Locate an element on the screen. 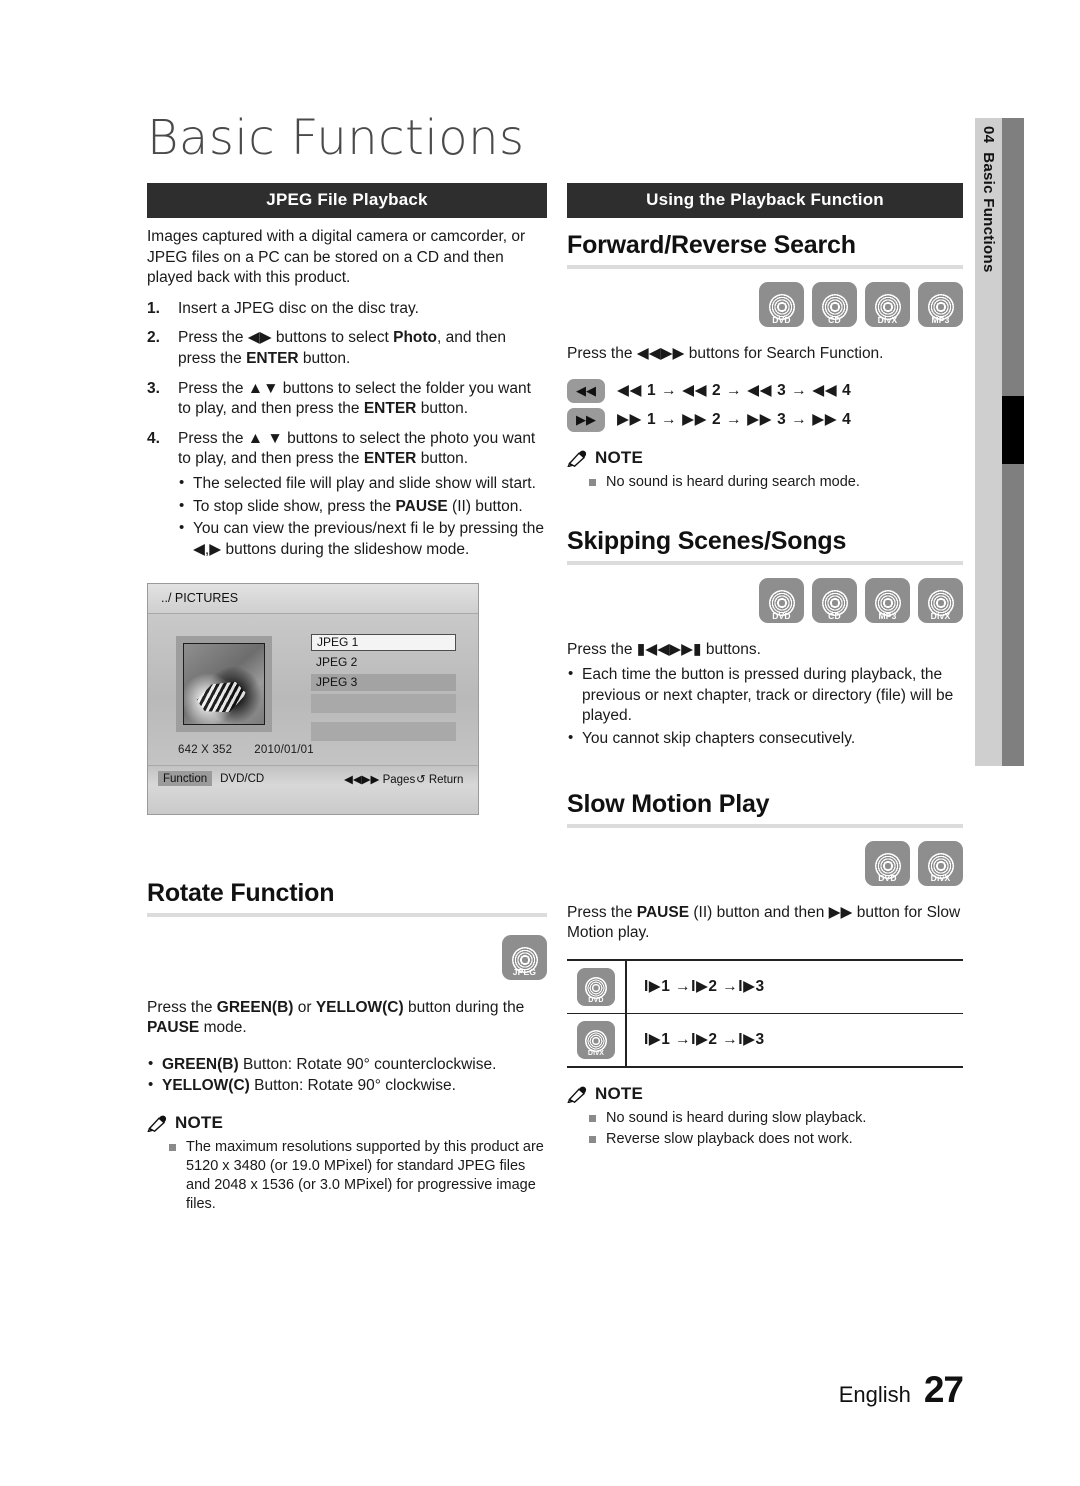 Image resolution: width=1080 pixels, height=1486 pixels. list-item: 1. Insert a JPEG disc on the disc tray. is located at coordinates (347, 309).